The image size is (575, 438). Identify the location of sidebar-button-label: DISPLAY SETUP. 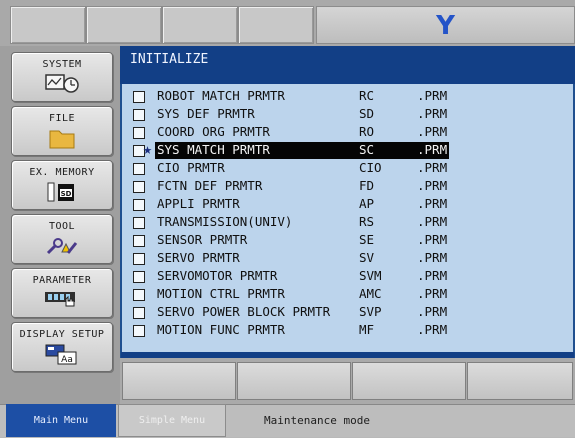
(62, 334).